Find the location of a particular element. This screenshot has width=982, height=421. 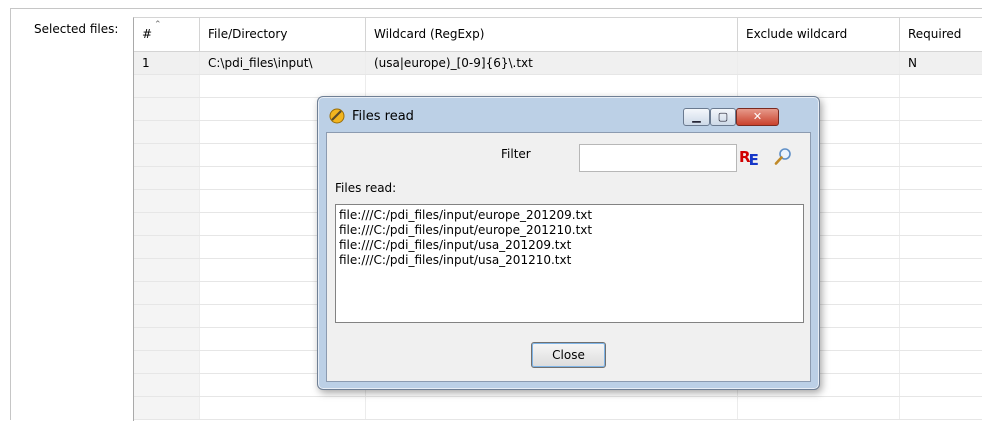

column-header-required: Required is located at coordinates (941, 34).